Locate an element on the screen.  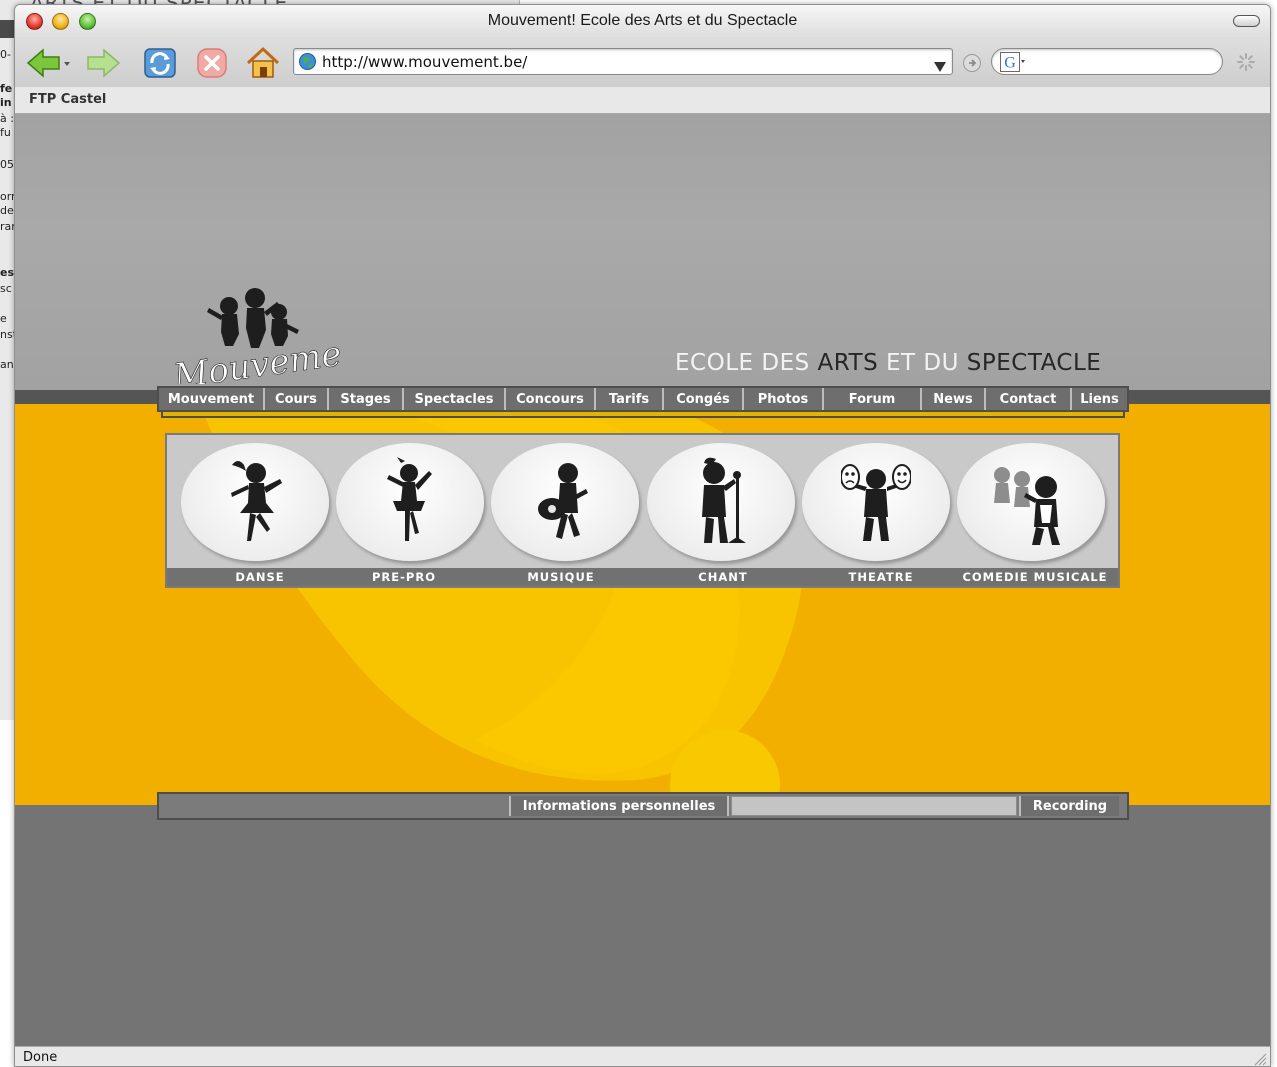
go-icon is located at coordinates (972, 65).